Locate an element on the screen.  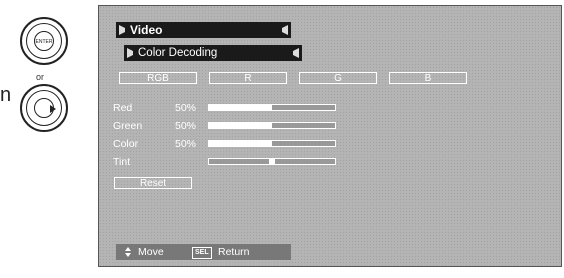
submenu-title: Color Decoding is located at coordinates (178, 53).